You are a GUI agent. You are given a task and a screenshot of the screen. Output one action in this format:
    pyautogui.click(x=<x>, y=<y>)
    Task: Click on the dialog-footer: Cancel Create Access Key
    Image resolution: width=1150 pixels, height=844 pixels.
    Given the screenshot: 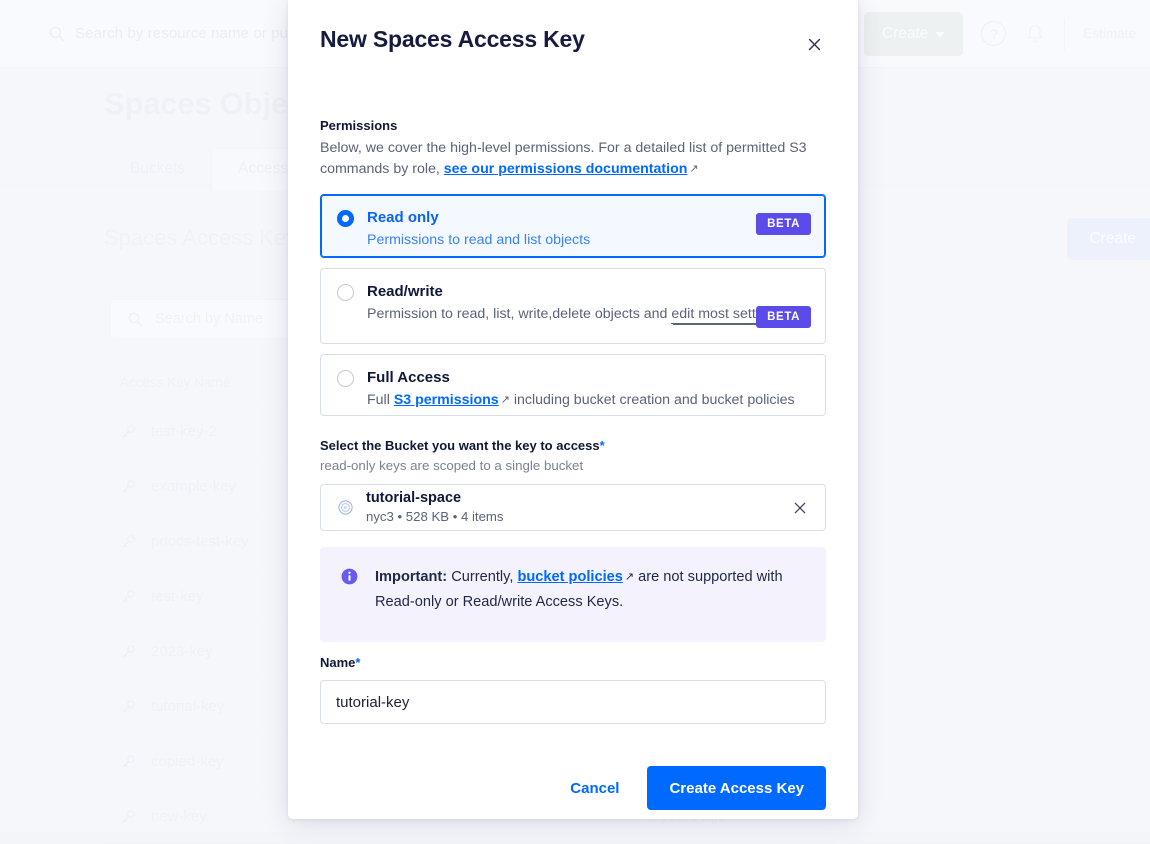 What is the action you would take?
    pyautogui.click(x=573, y=802)
    